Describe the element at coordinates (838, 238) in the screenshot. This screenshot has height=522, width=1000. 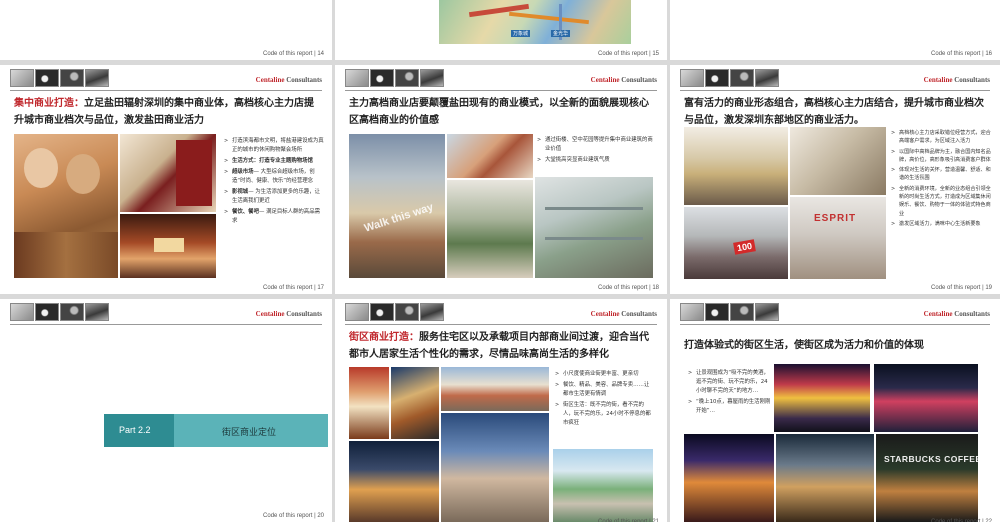
I see `esprit-store-photo: ESPRIT` at that location.